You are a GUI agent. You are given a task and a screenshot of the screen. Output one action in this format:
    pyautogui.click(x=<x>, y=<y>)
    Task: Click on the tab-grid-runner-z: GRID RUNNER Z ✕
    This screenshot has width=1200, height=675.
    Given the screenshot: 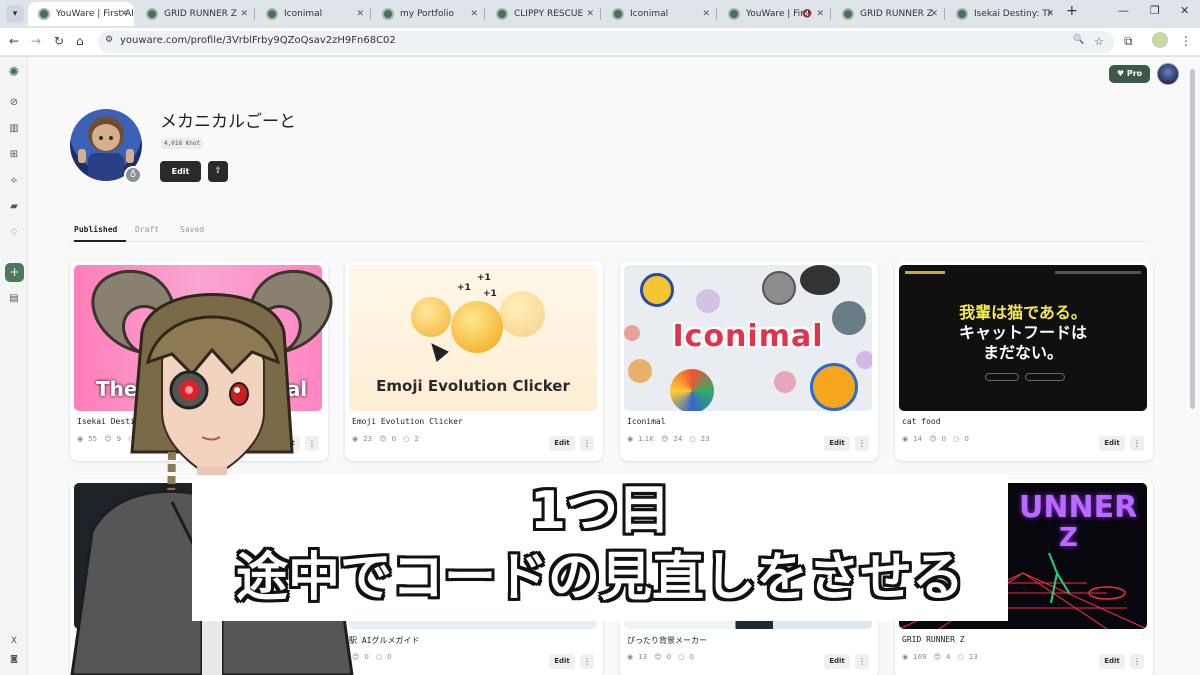 What is the action you would take?
    pyautogui.click(x=195, y=14)
    